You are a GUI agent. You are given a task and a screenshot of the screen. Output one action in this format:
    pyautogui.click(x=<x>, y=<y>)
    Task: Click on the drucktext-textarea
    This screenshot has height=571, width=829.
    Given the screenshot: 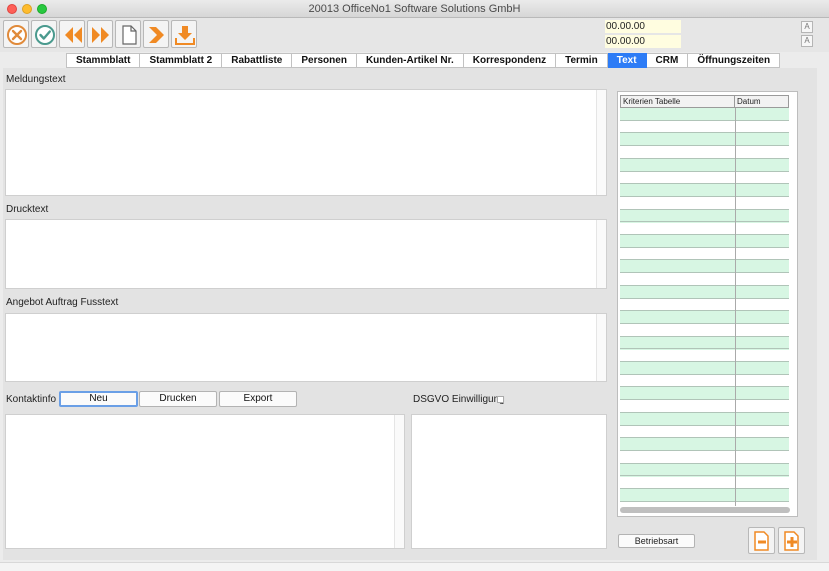 What is the action you would take?
    pyautogui.click(x=306, y=254)
    